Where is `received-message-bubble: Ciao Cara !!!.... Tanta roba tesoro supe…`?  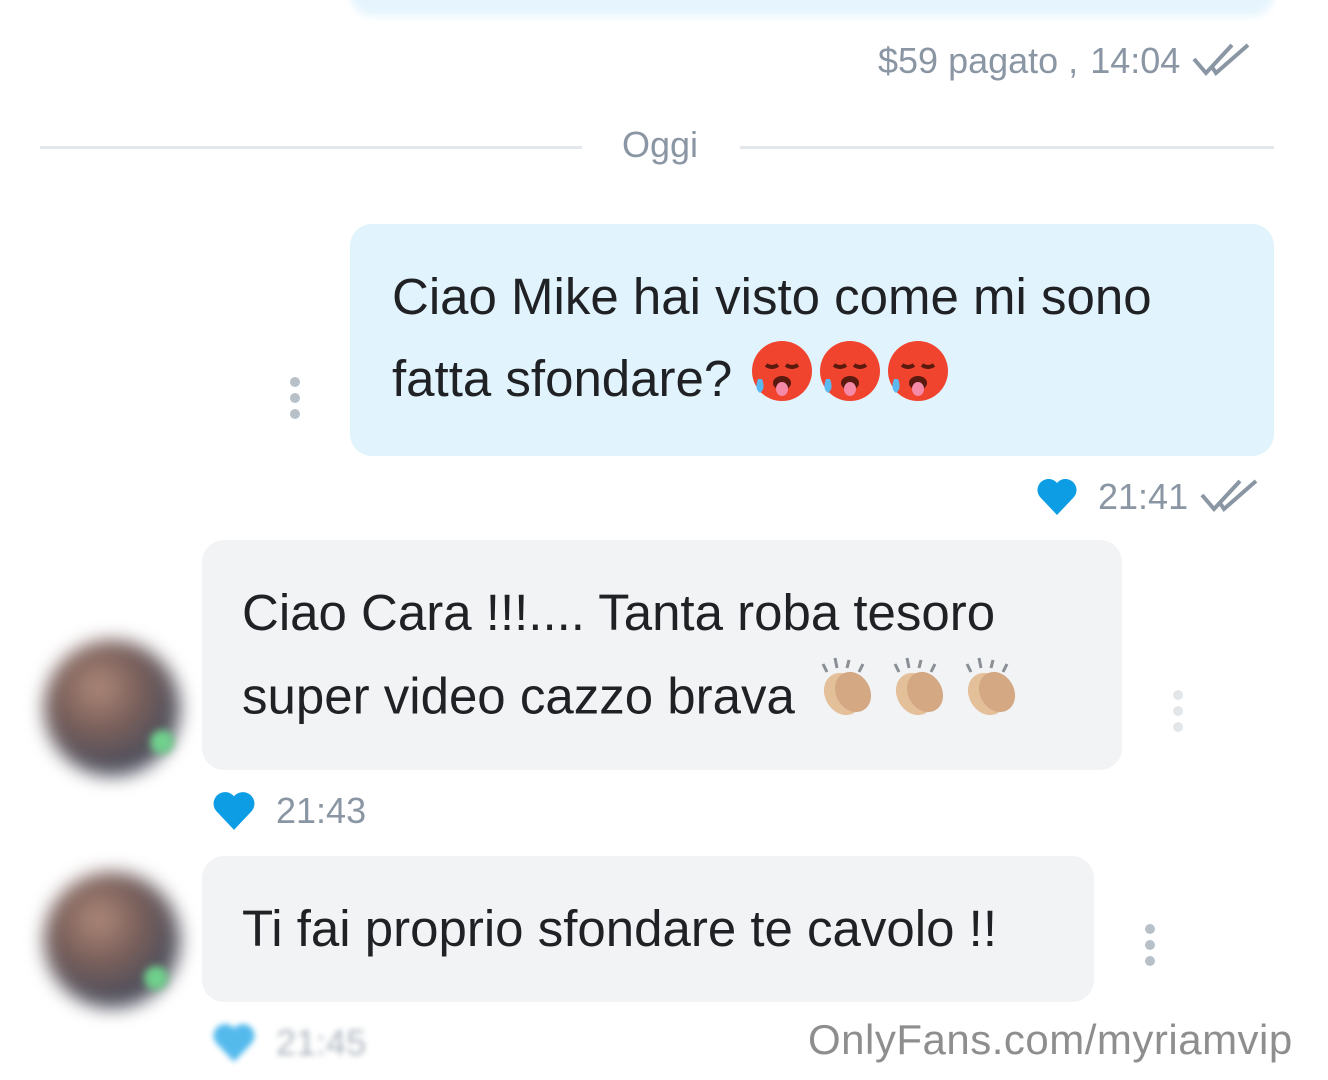 received-message-bubble: Ciao Cara !!!.... Tanta roba tesoro supe… is located at coordinates (662, 655).